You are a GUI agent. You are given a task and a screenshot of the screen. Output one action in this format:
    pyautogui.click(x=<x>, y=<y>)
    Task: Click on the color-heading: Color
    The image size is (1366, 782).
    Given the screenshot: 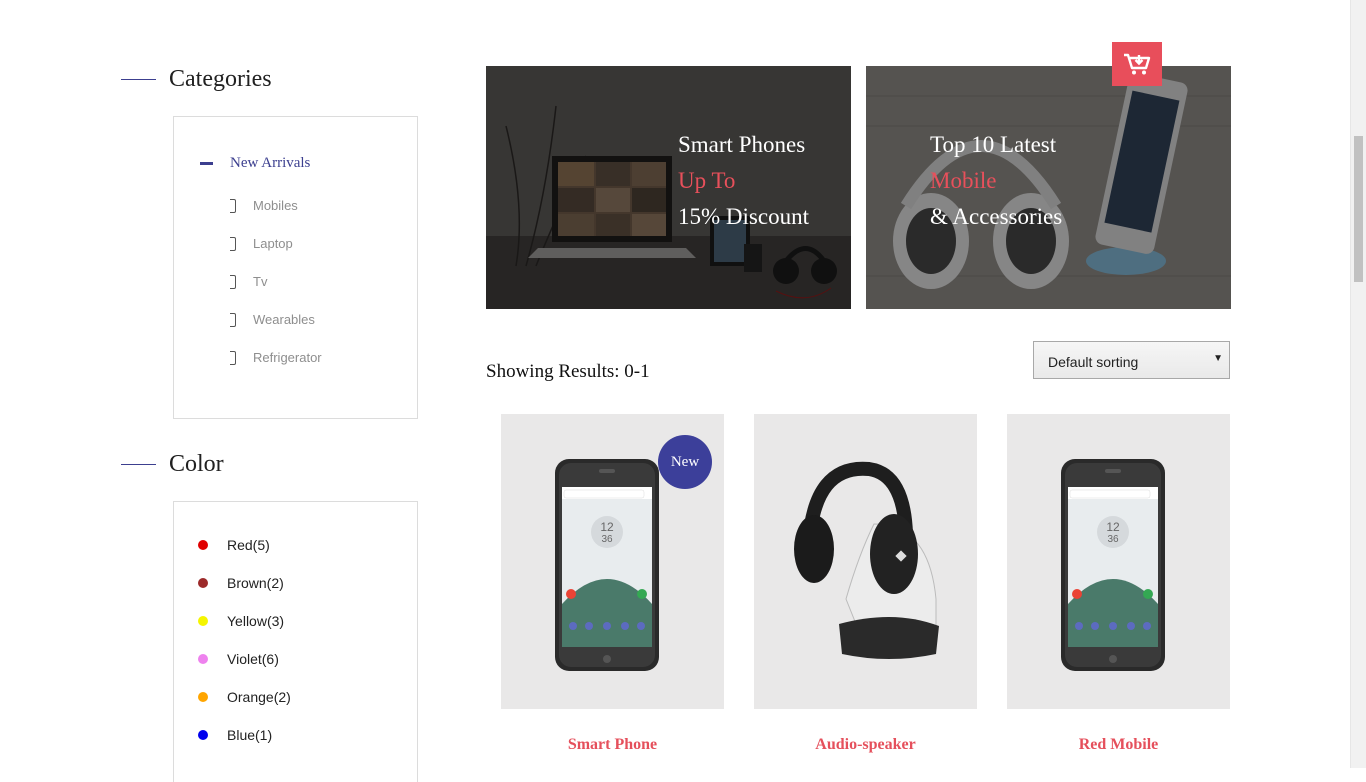 What is the action you would take?
    pyautogui.click(x=172, y=464)
    